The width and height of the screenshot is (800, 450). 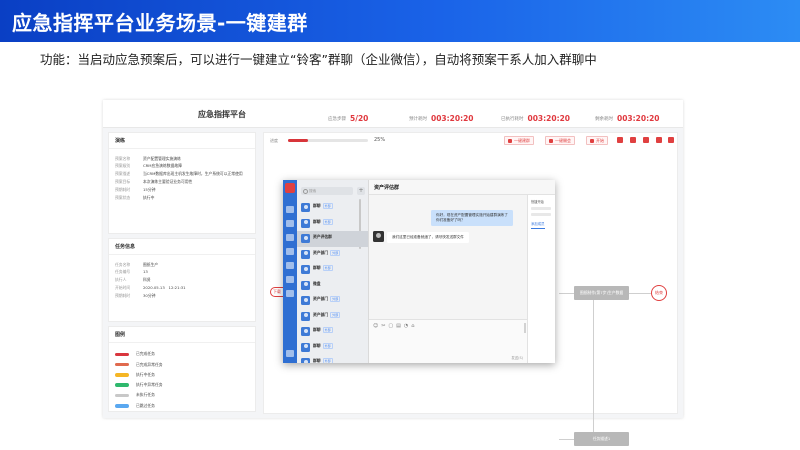 What do you see at coordinates (131, 272) in the screenshot?
I see `task-row: 任务编号 13` at bounding box center [131, 272].